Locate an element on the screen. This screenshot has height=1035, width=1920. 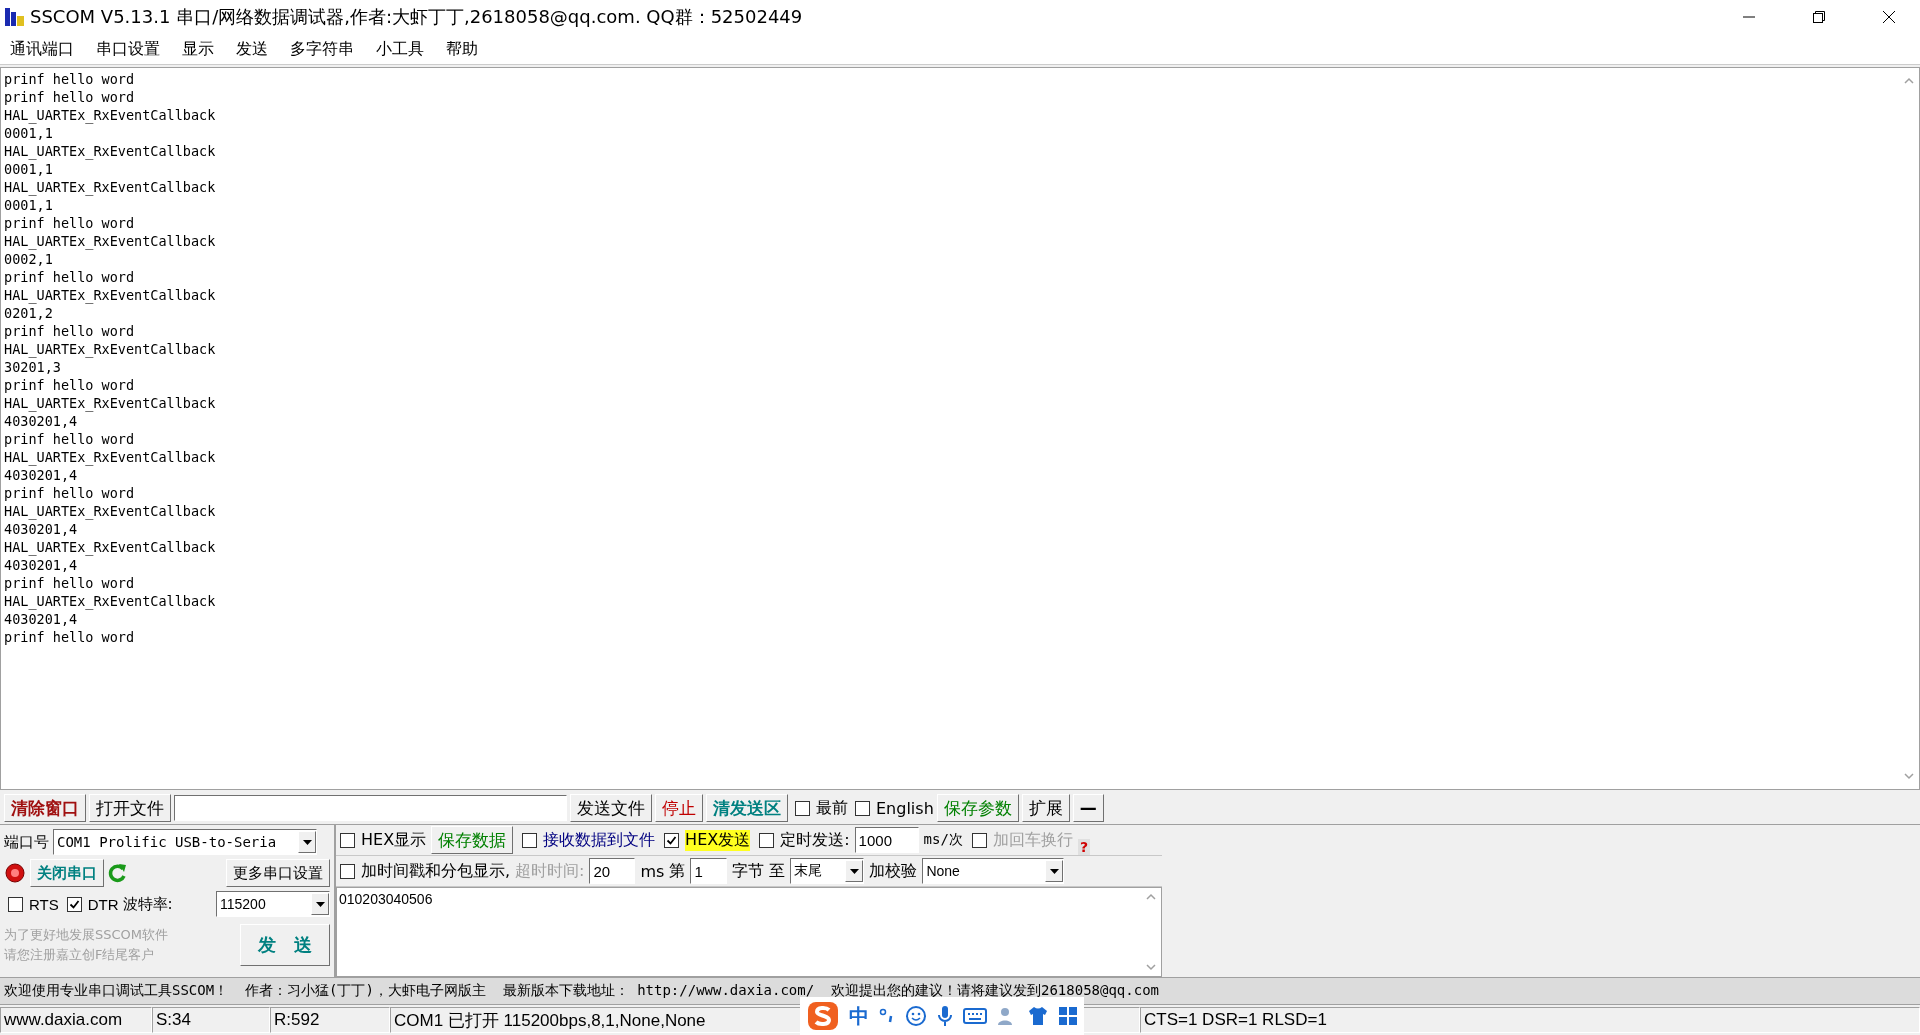
toolbar-button: 打开文件 is located at coordinates (130, 808).